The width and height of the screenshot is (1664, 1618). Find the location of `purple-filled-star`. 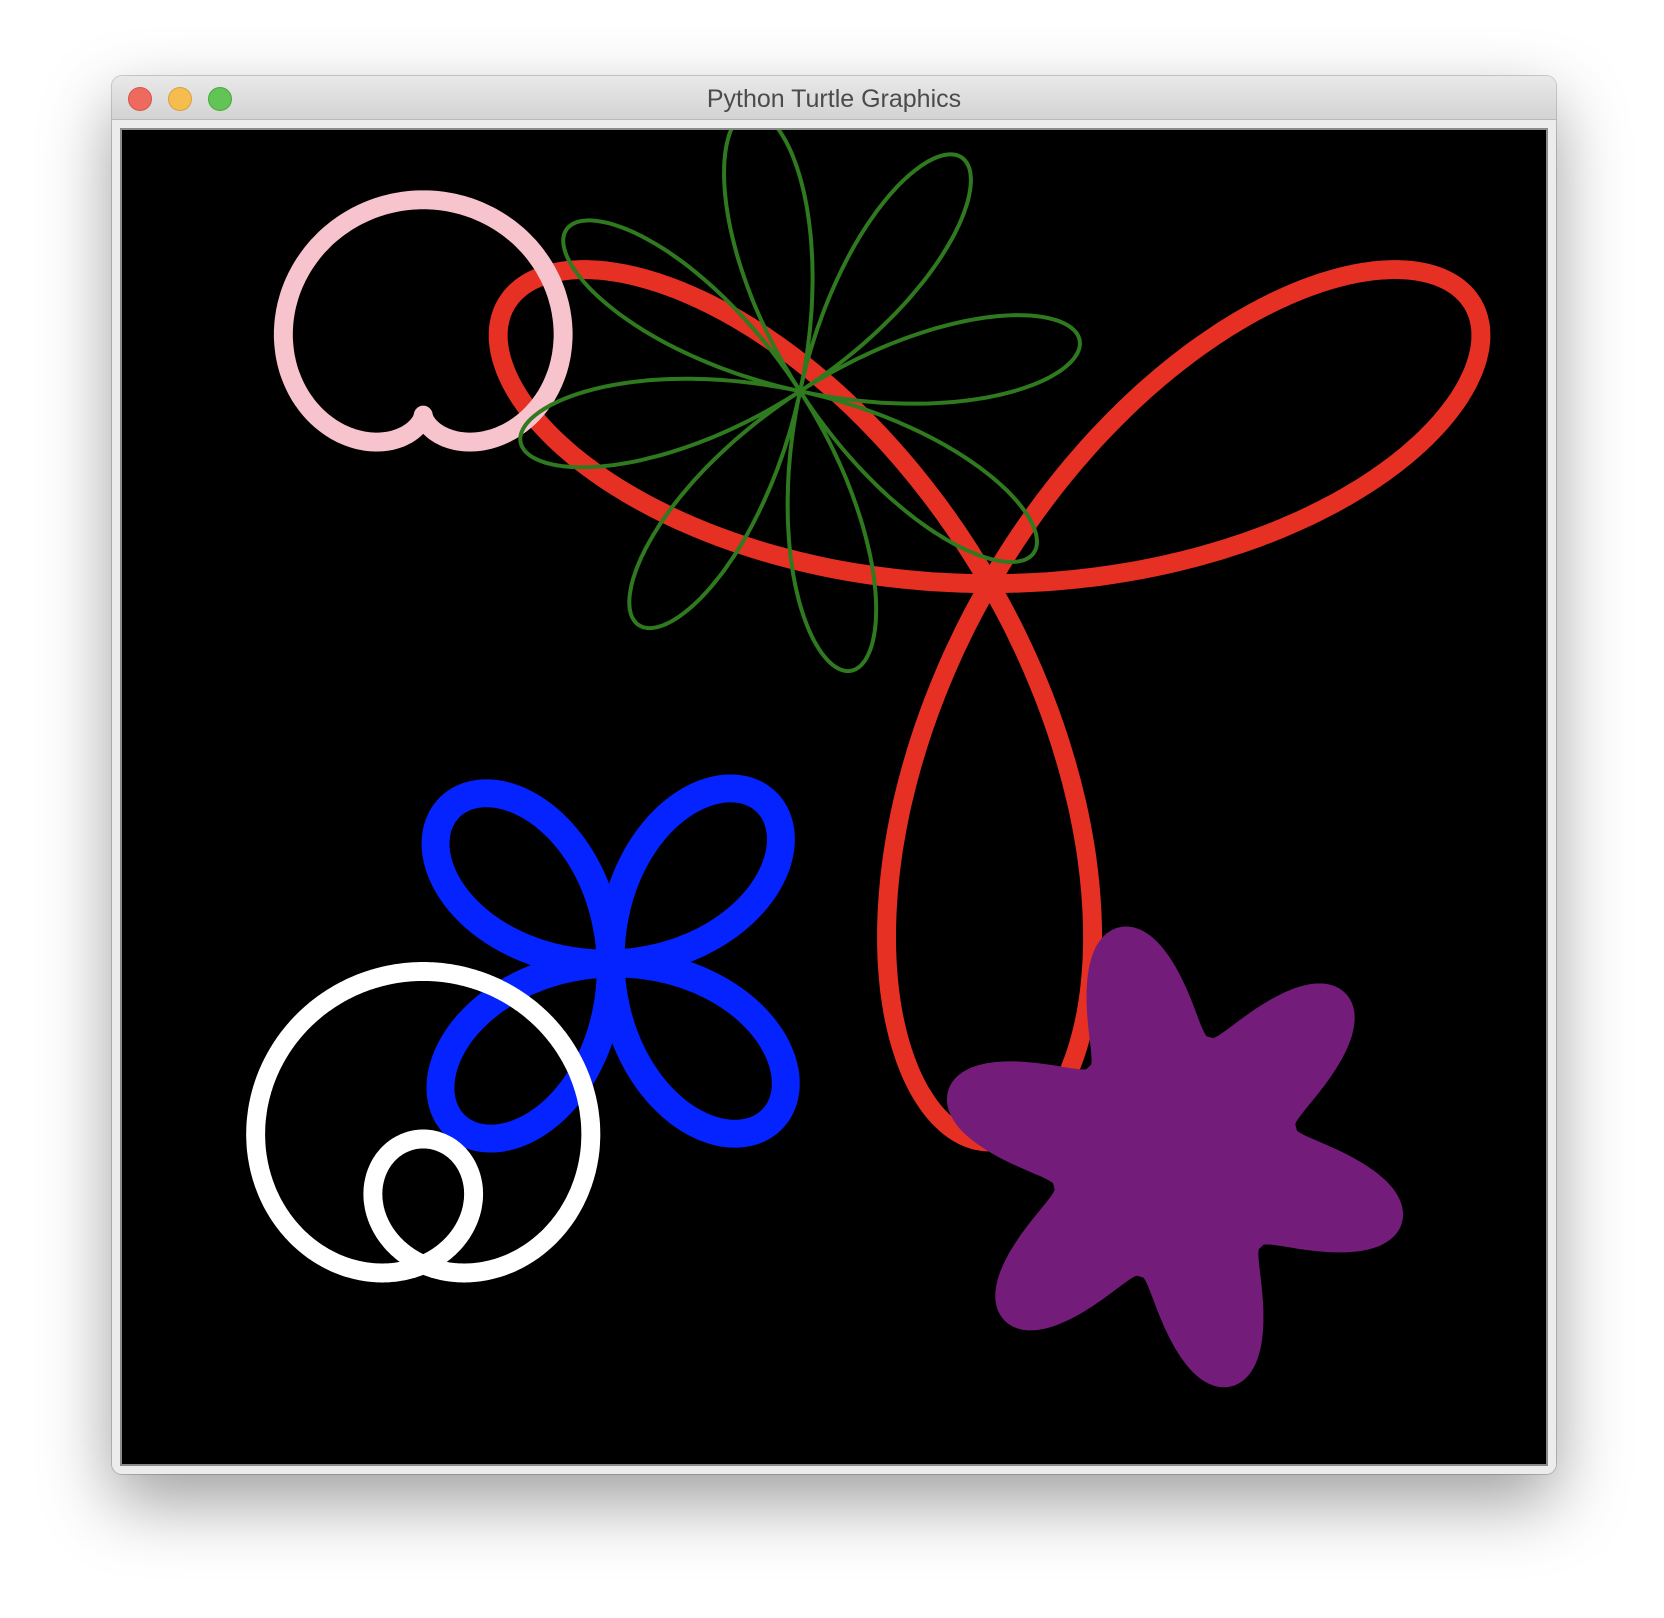

purple-filled-star is located at coordinates (1174, 1157).